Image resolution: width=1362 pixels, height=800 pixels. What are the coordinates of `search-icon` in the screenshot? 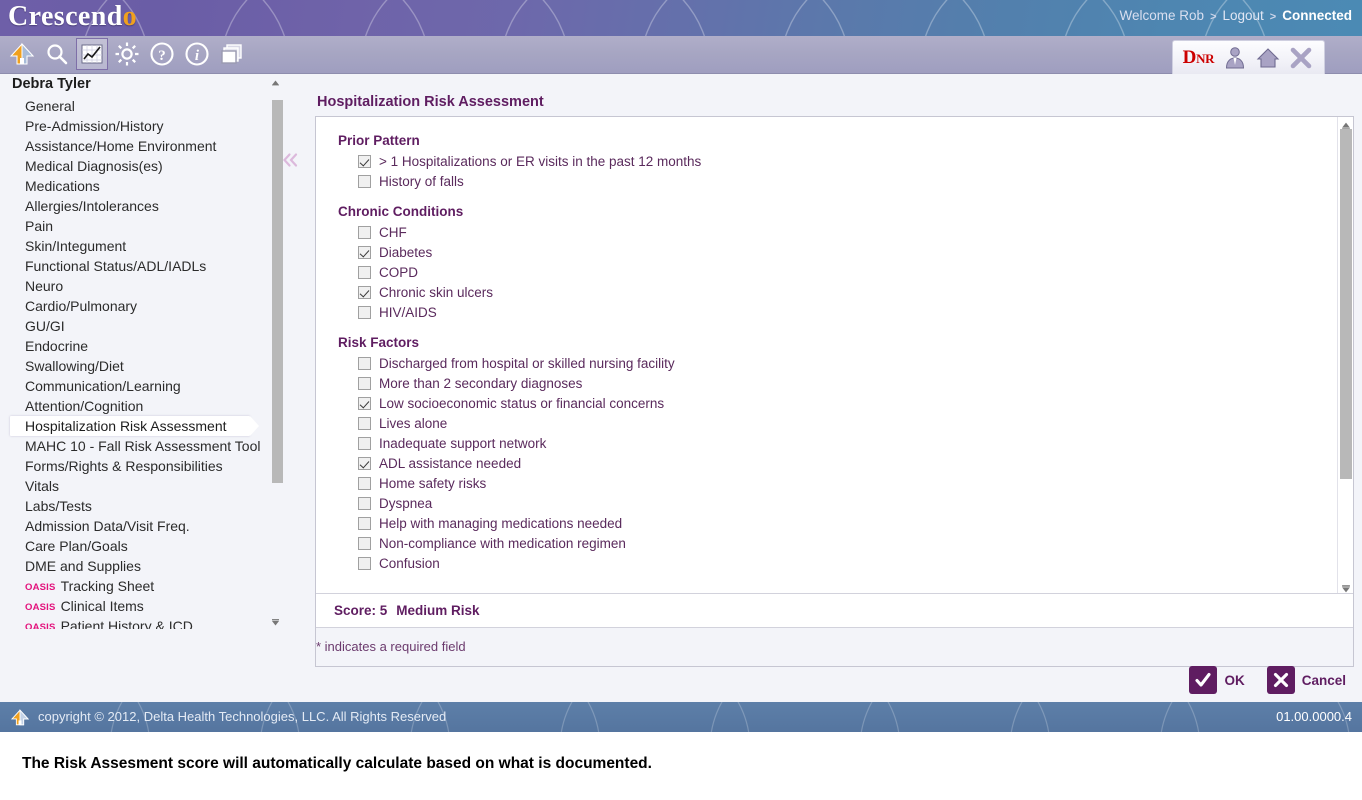 It's located at (57, 54).